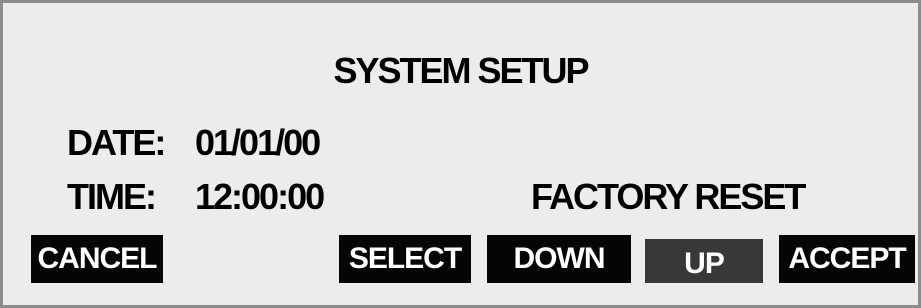  What do you see at coordinates (405, 259) in the screenshot?
I see `select-button: SELECT` at bounding box center [405, 259].